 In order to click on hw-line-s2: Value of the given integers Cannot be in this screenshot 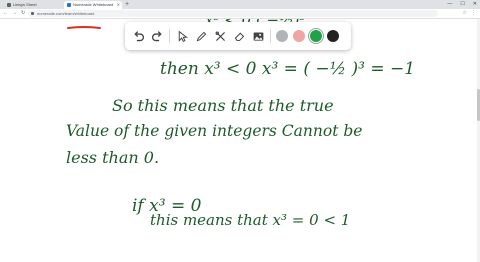, I will do `click(214, 131)`.